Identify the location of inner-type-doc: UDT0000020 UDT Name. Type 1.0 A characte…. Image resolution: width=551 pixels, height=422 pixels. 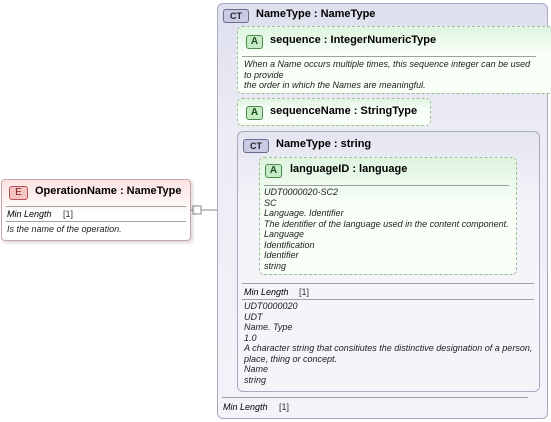
(388, 343).